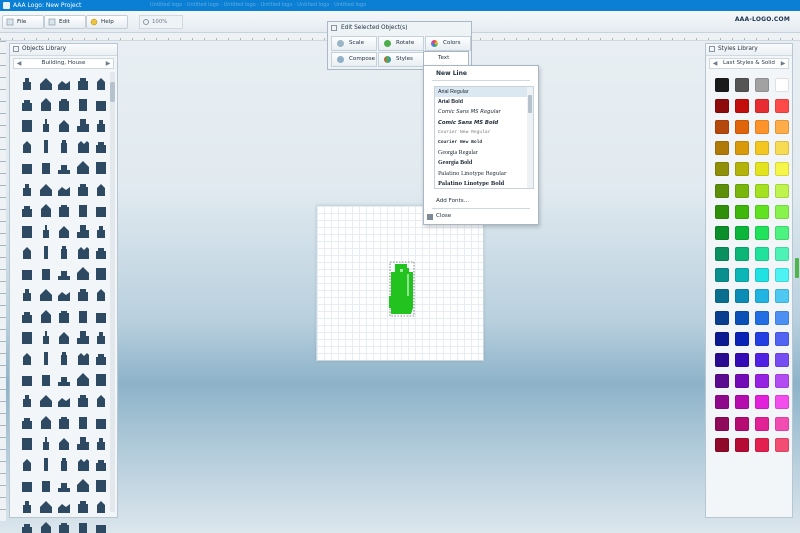 Image resolution: width=800 pixels, height=533 pixels. I want to click on font-list-scrollbar-thumb, so click(530, 104).